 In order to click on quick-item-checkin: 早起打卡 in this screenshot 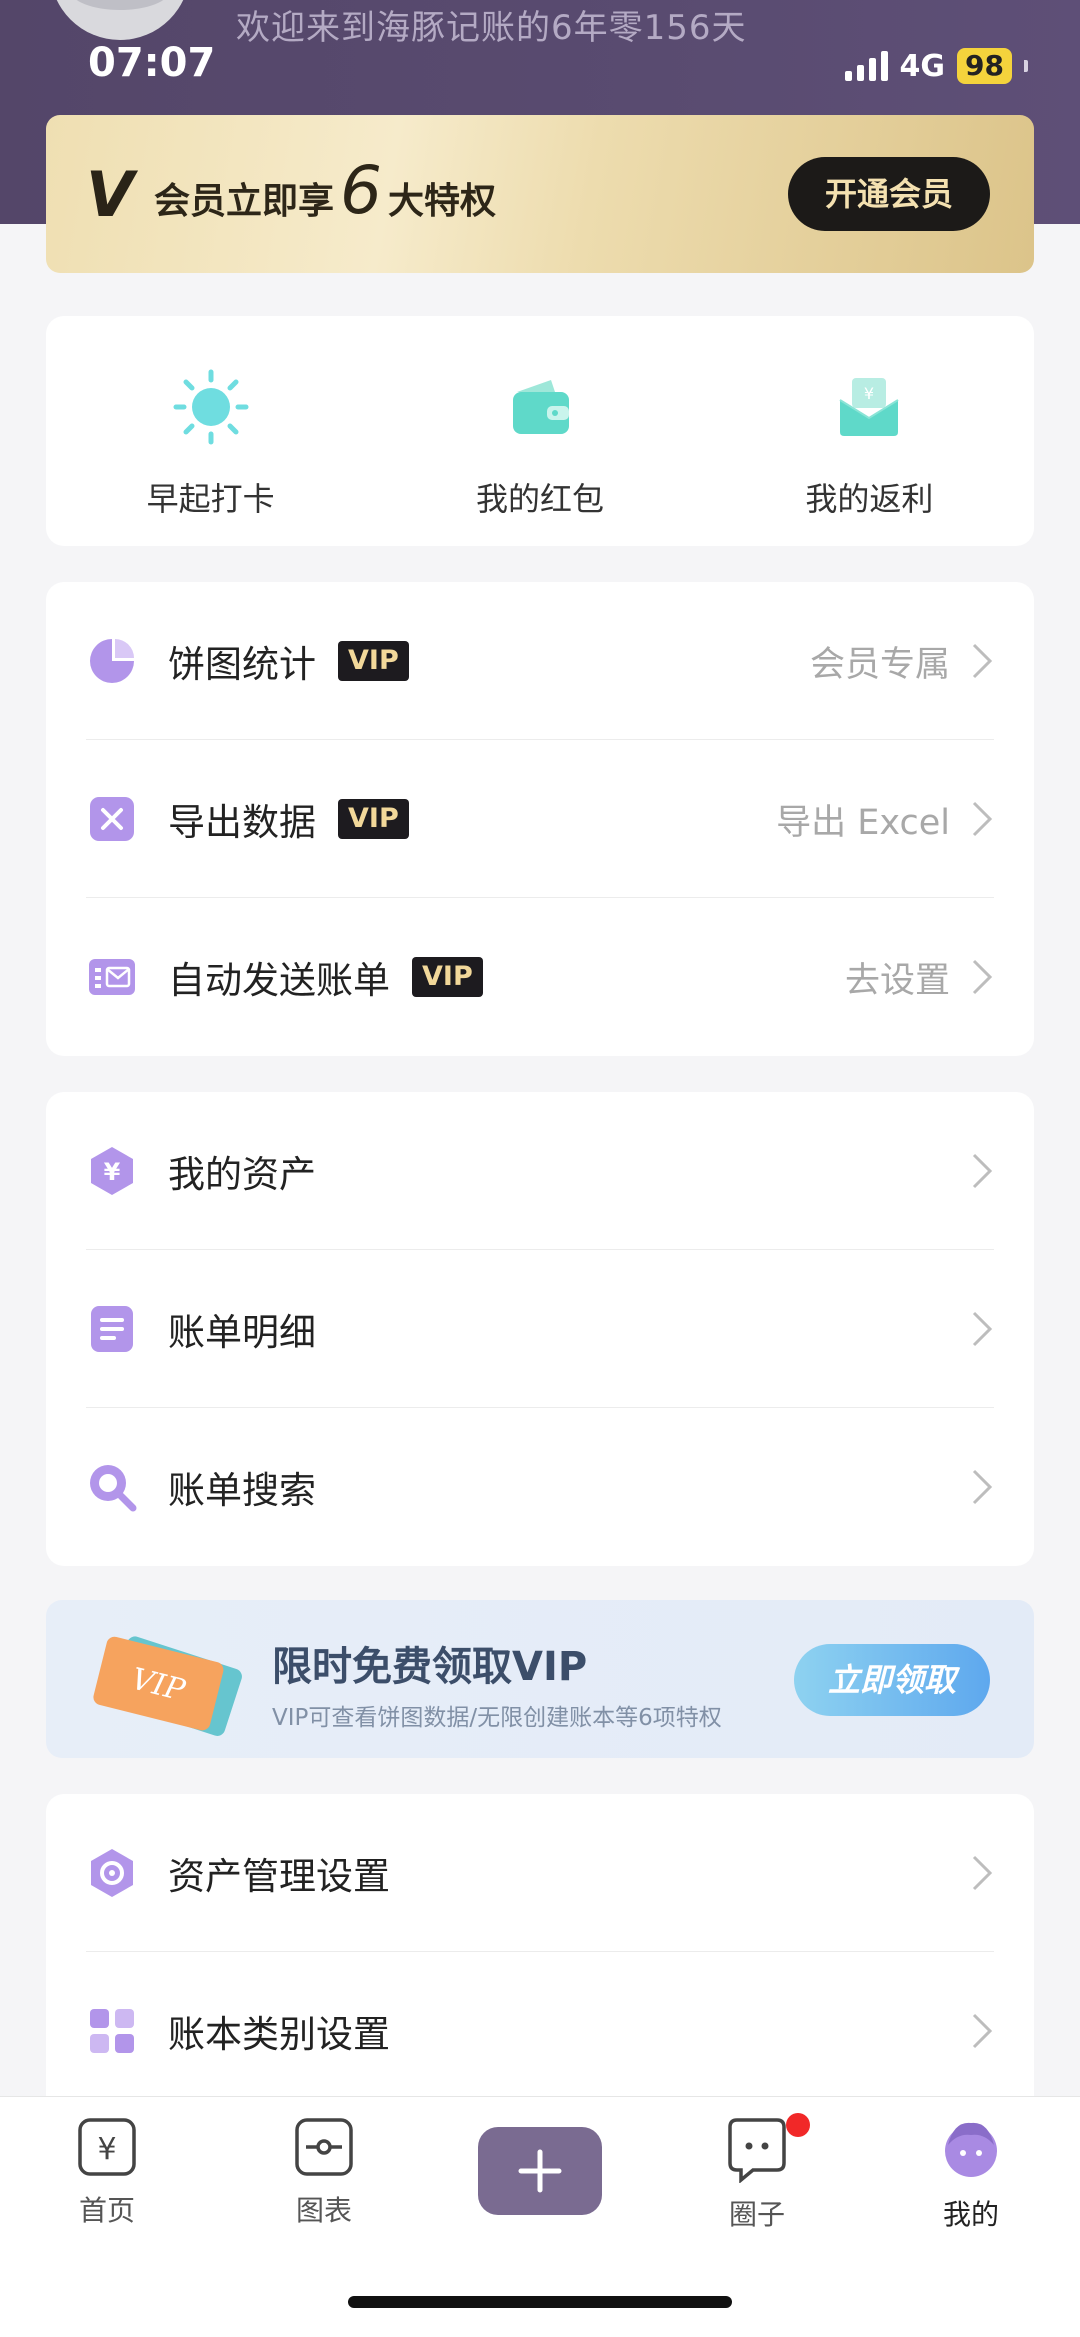, I will do `click(210, 431)`.